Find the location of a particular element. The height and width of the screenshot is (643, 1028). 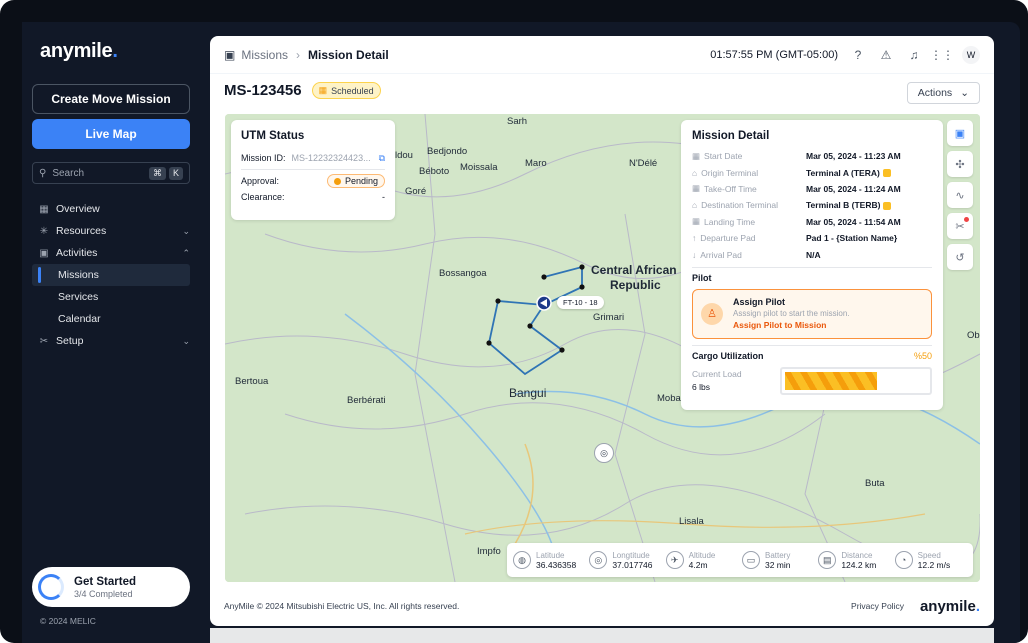

detail-value: Pad 1 - {Station Name} is located at coordinates (852, 238).